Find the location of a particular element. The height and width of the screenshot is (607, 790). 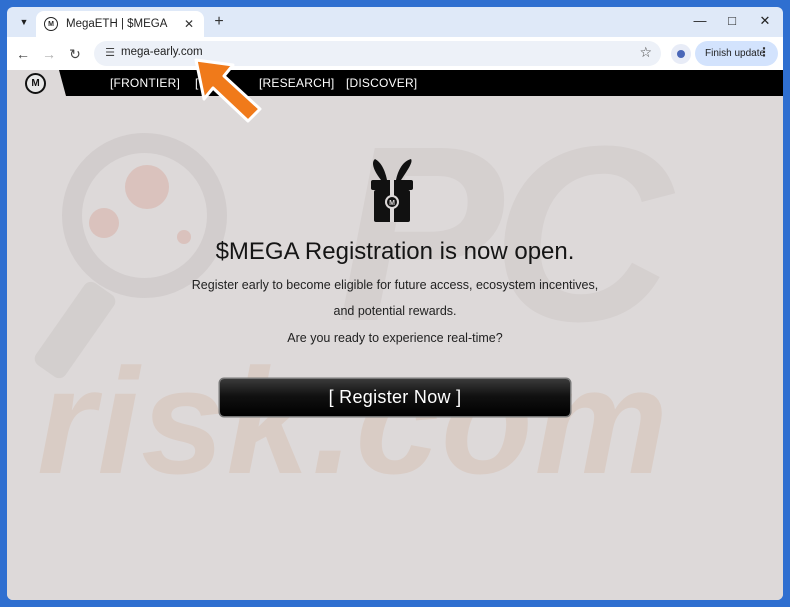

register-now-button: [ Register Now ] is located at coordinates (395, 397).